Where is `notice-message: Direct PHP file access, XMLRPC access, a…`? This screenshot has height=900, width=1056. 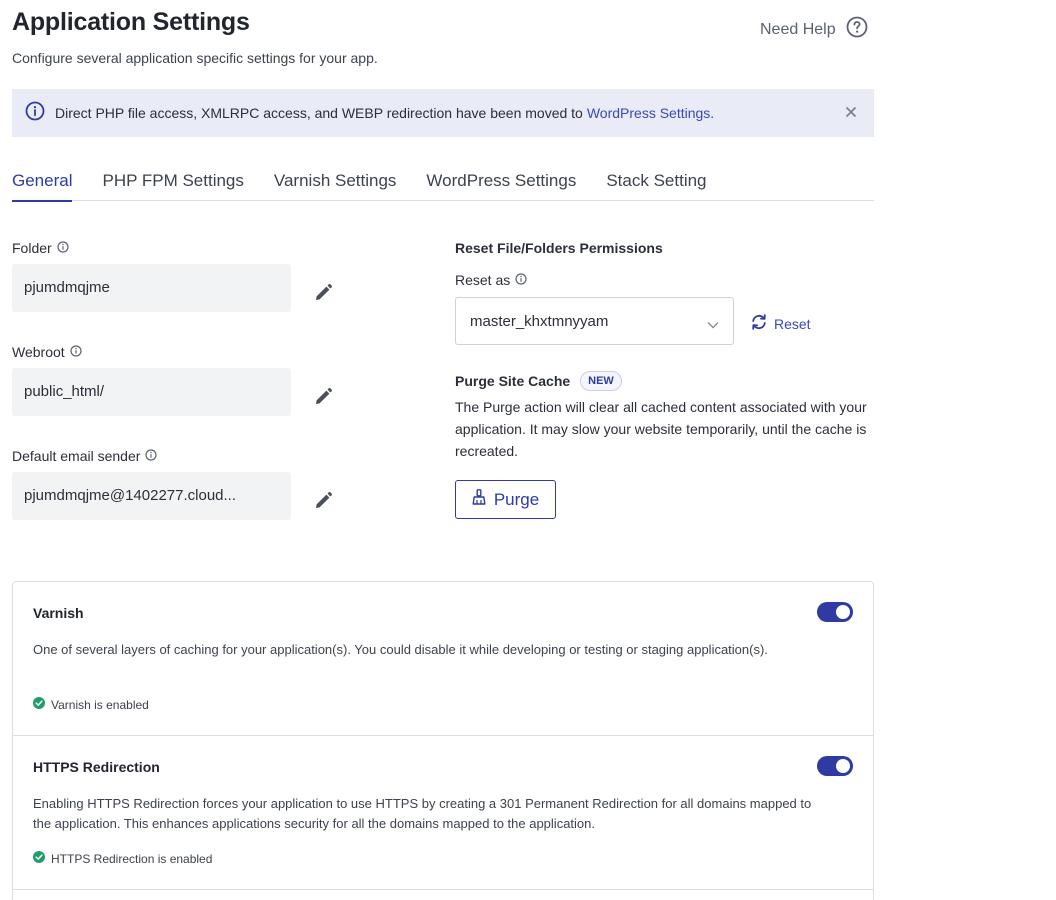
notice-message: Direct PHP file access, XMLRPC access, a… is located at coordinates (319, 113).